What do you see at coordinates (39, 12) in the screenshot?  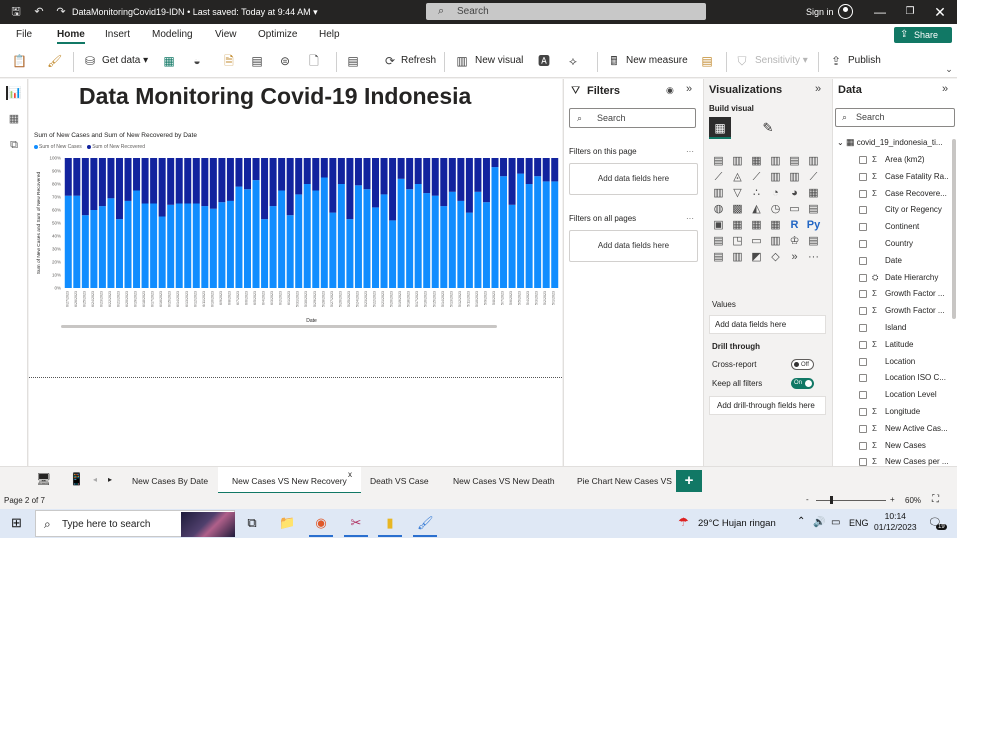 I see `undo-icon: ↶` at bounding box center [39, 12].